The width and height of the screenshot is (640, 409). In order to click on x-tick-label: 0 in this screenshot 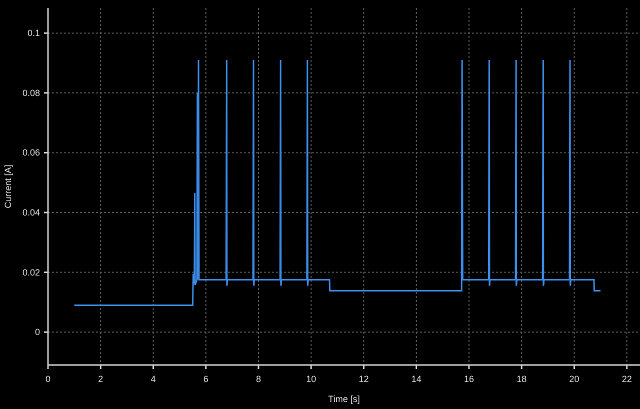, I will do `click(48, 379)`.